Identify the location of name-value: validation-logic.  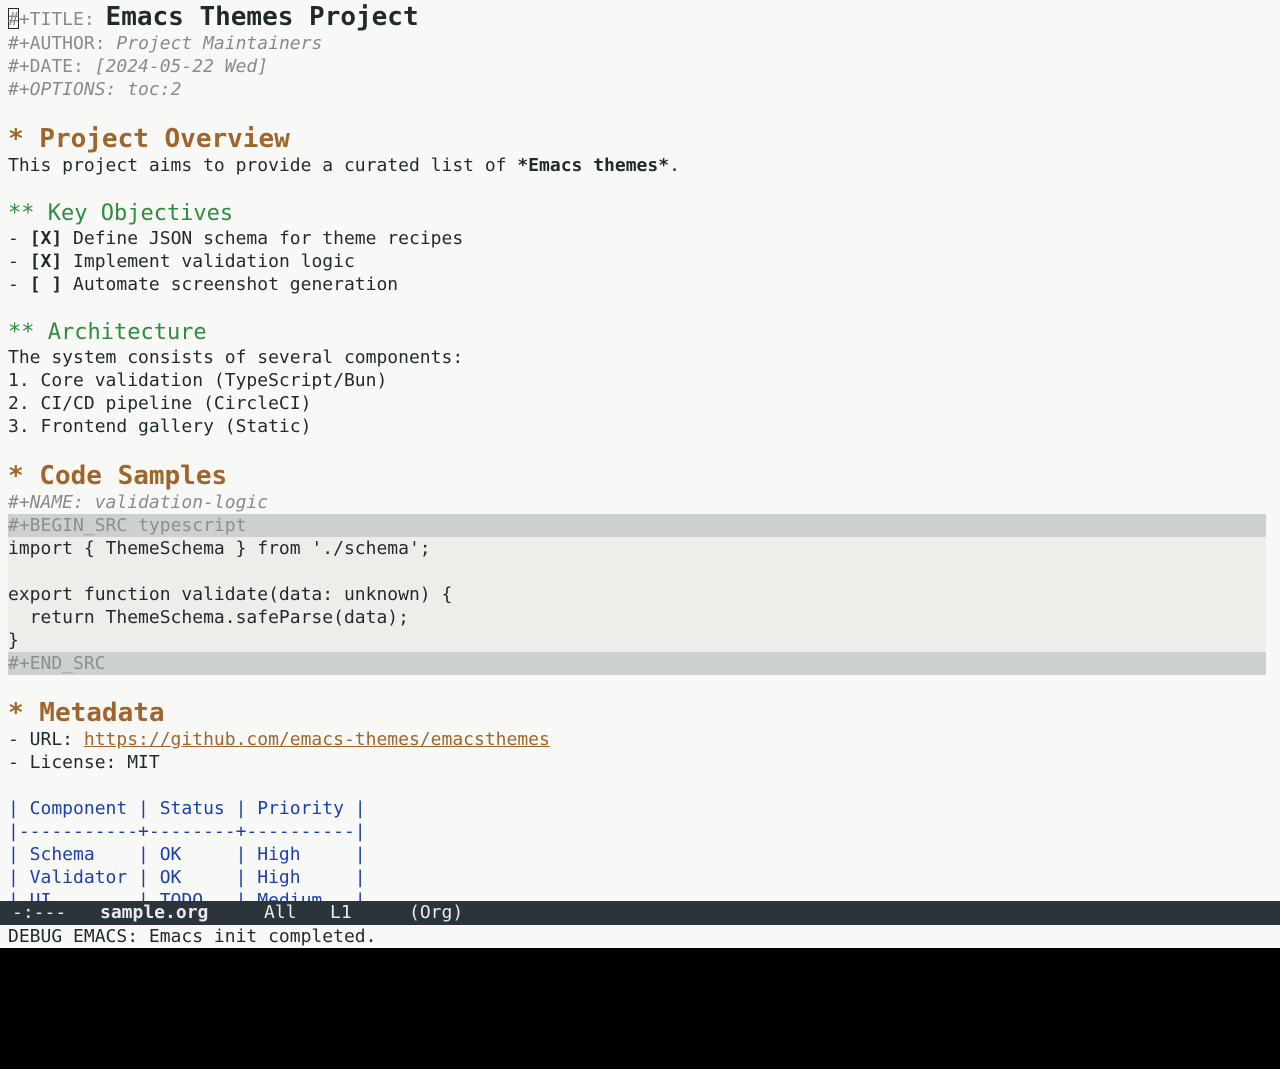
(181, 502).